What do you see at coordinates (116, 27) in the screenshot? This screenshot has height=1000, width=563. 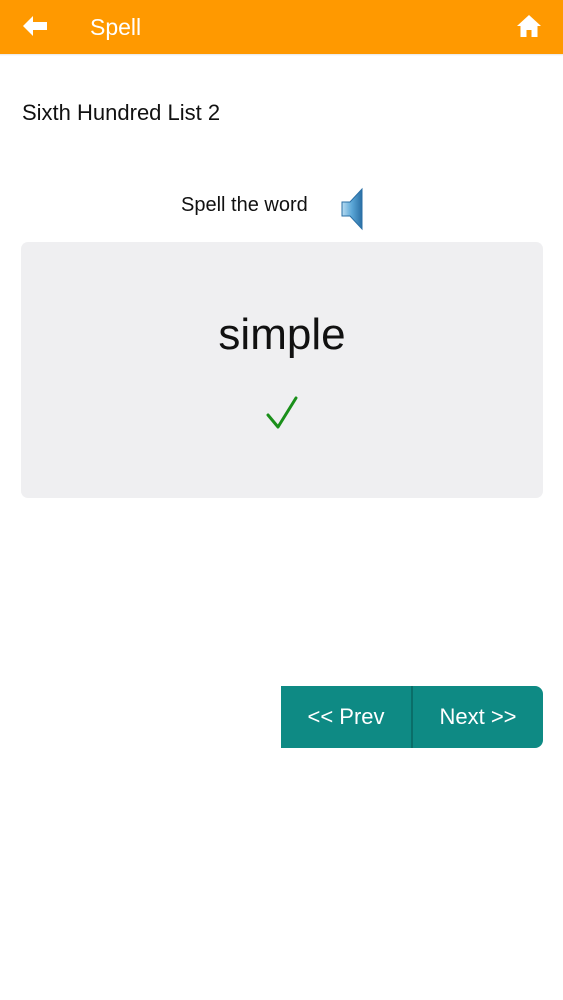 I see `page-title: Spell` at bounding box center [116, 27].